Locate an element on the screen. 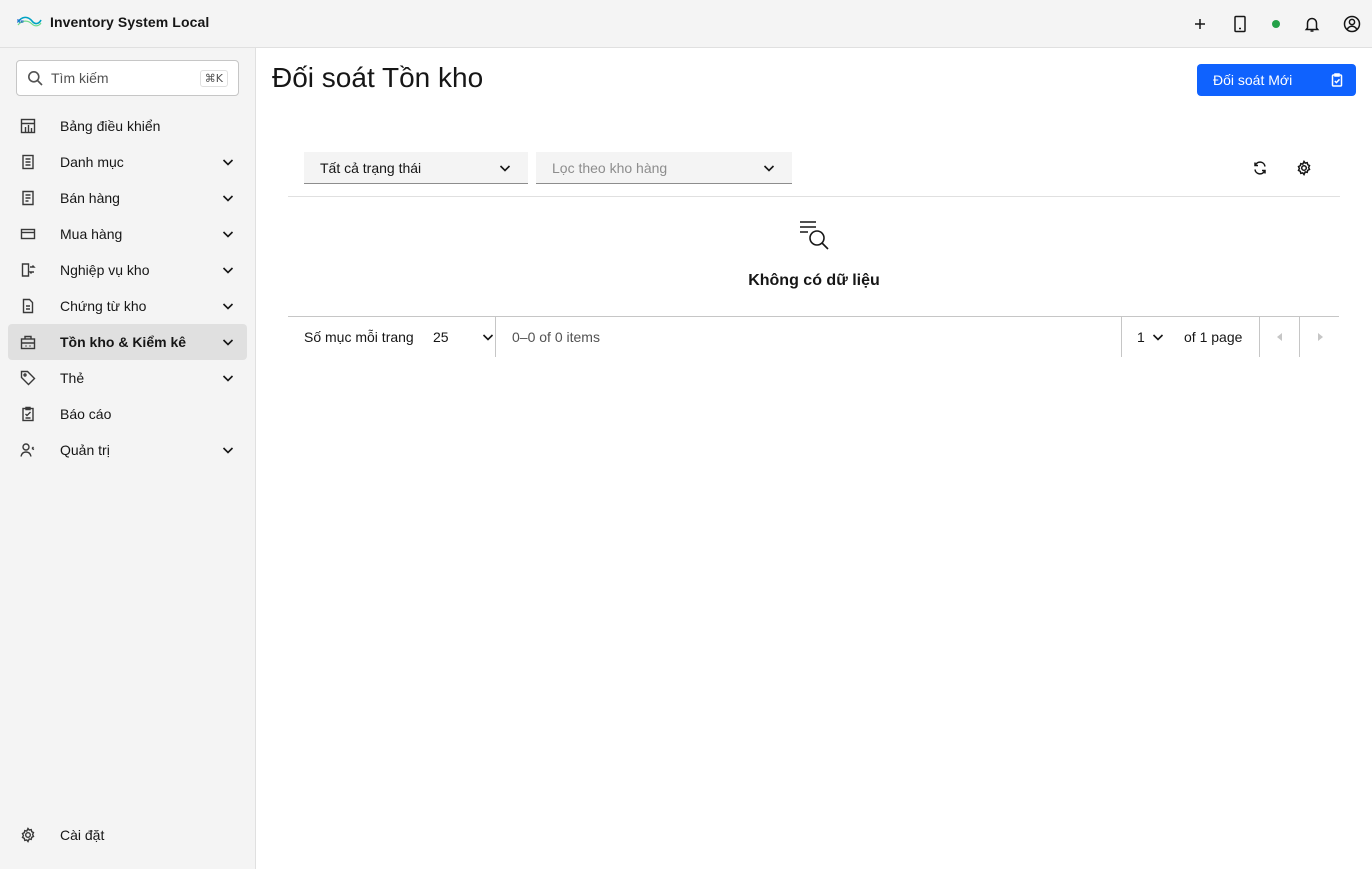 This screenshot has height=869, width=1372. sidebar-item-tags: Thẻ is located at coordinates (127, 378).